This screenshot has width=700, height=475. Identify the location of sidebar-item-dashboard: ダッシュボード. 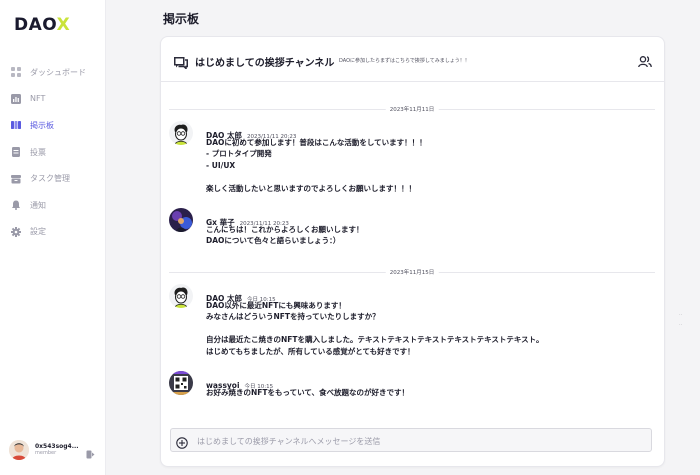
(52, 72).